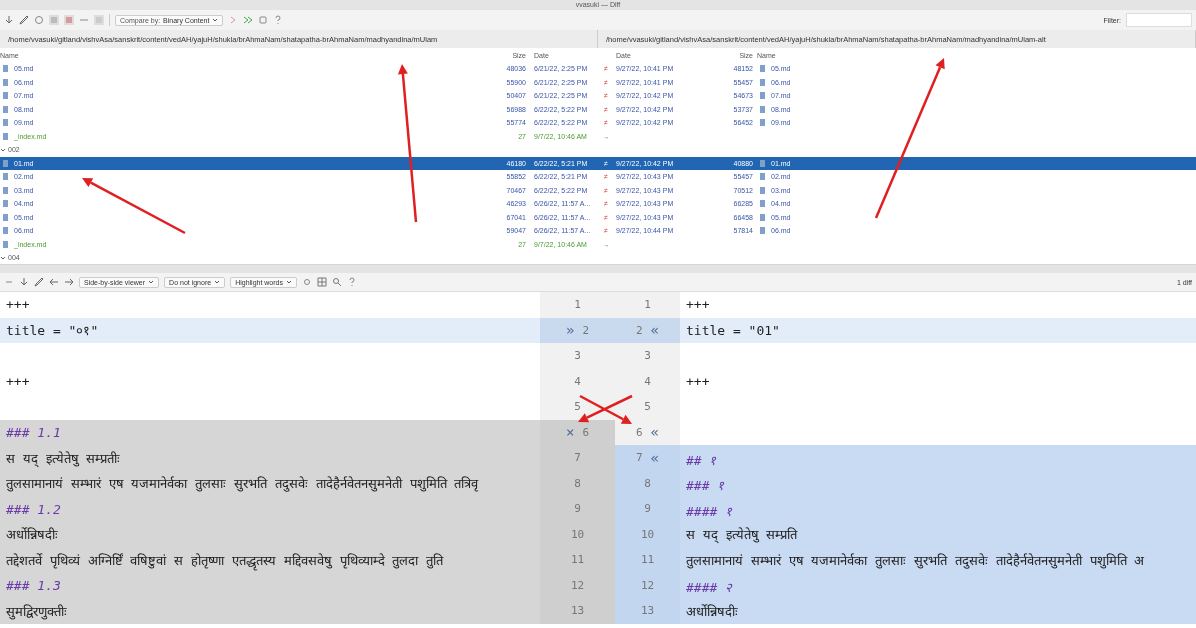 The height and width of the screenshot is (628, 1196). Describe the element at coordinates (63, 458) in the screenshot. I see `code-text: स यद्‌ इत्येतेषु सम्प्रतीः` at that location.